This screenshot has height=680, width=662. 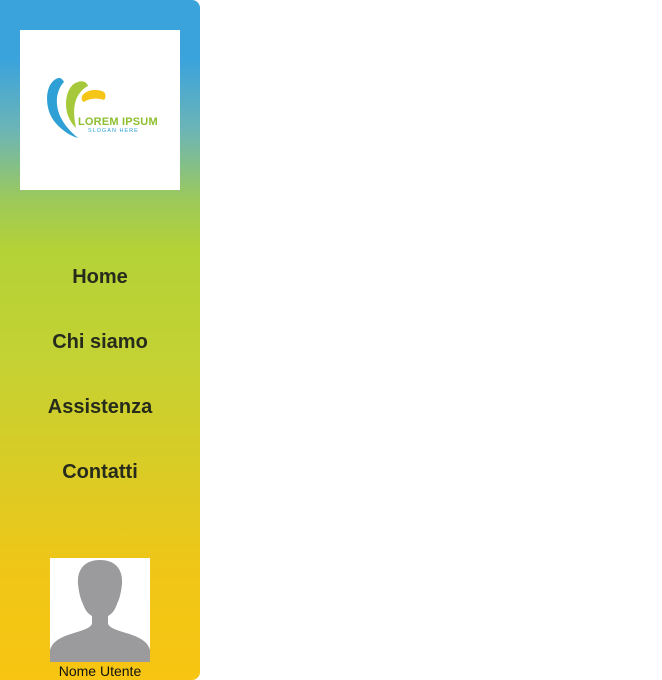 I want to click on logo-slogan: SLOGAN HERE, so click(x=113, y=131).